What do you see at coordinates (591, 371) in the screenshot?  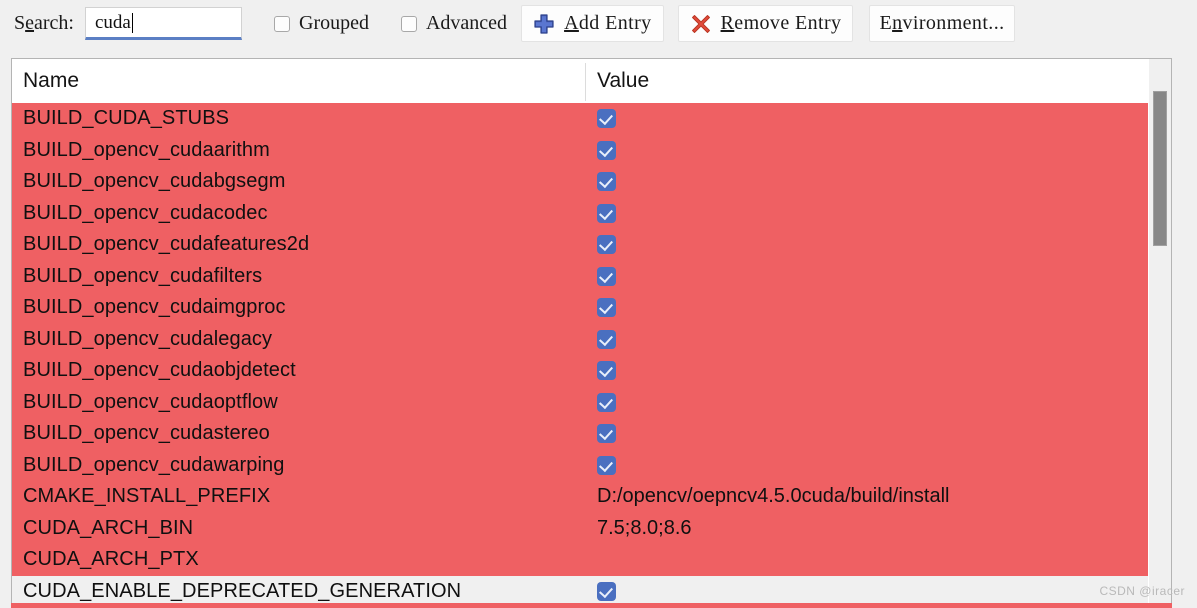 I see `table-row: BUILD_opencv_cudaobjdetect` at bounding box center [591, 371].